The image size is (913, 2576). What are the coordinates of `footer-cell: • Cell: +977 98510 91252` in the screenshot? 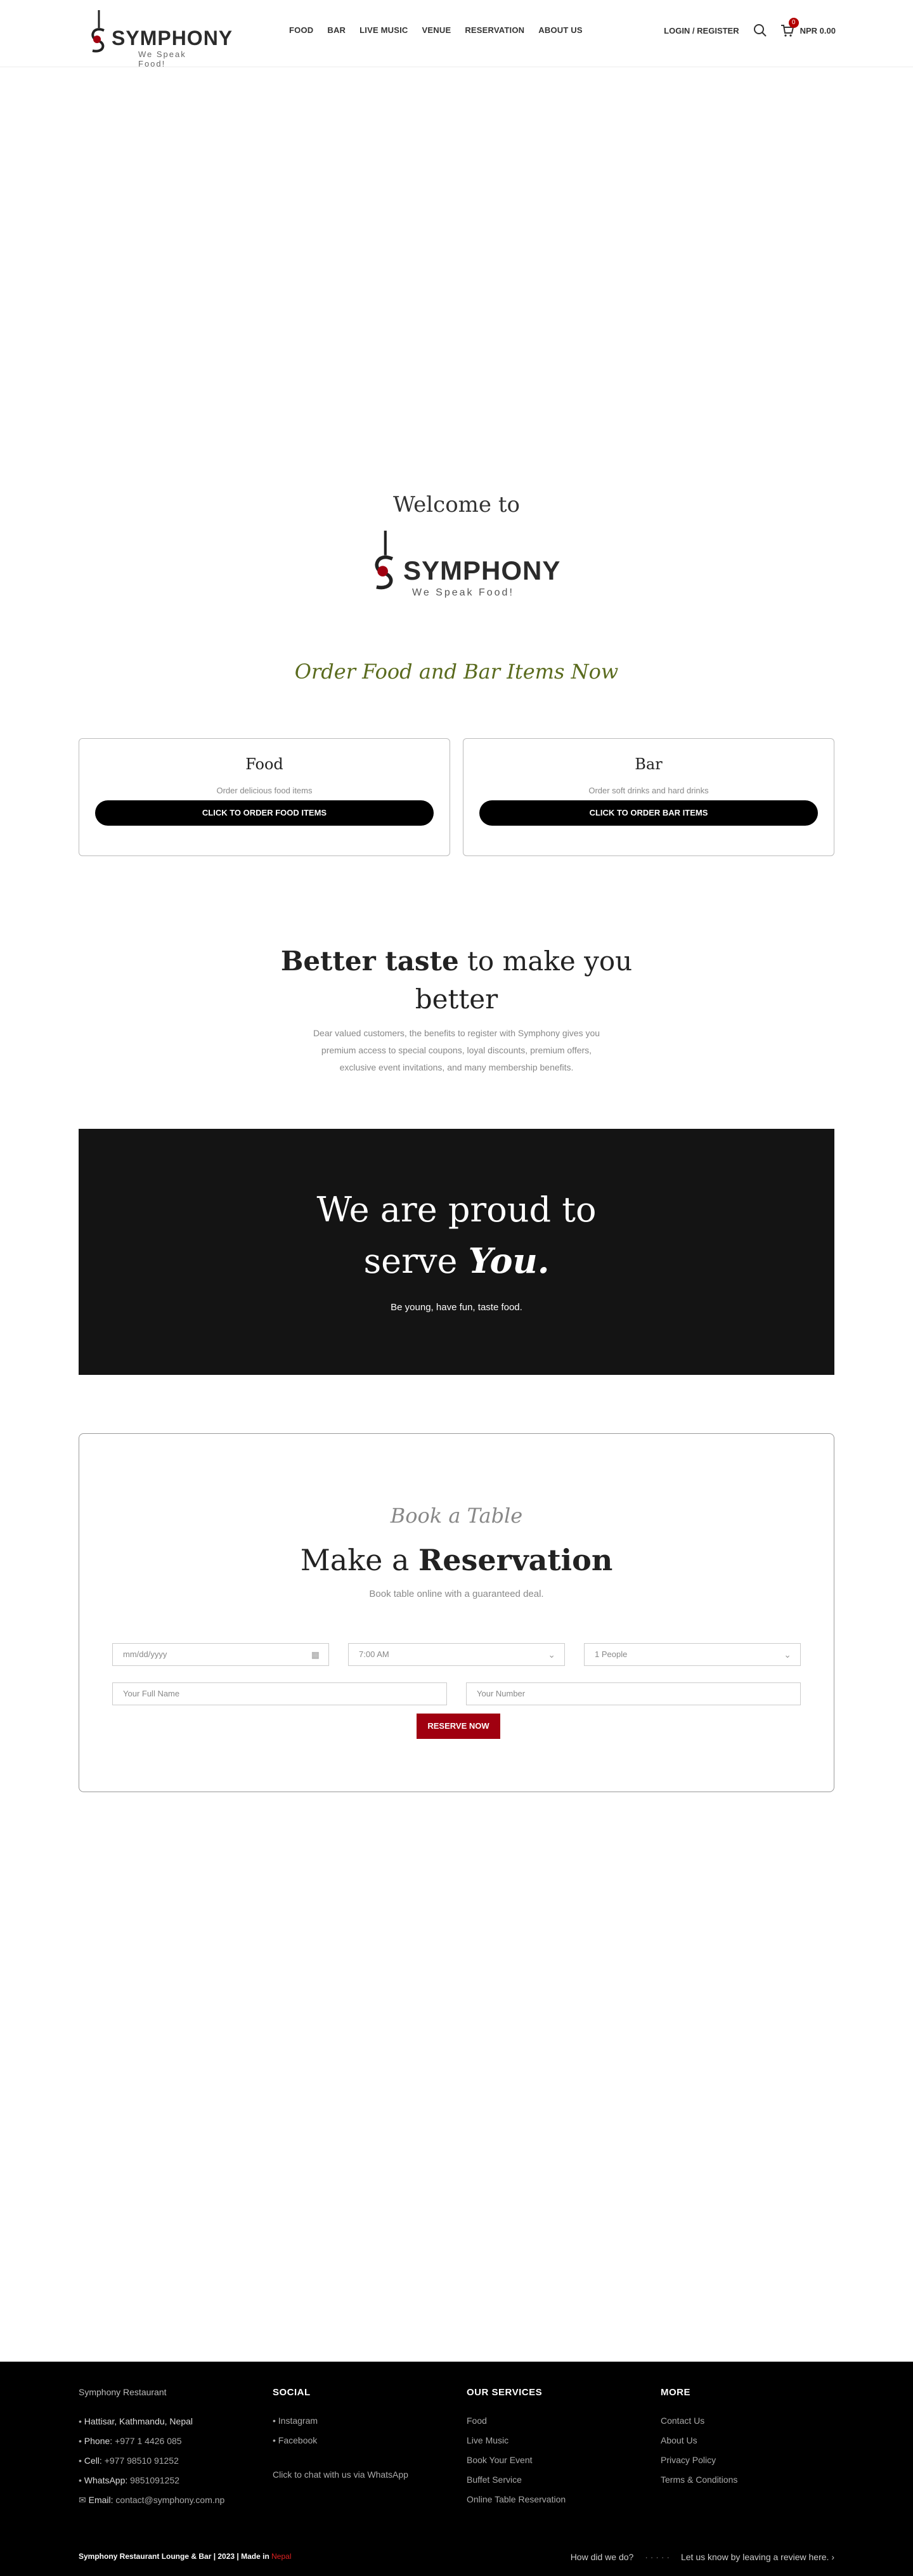 It's located at (129, 2461).